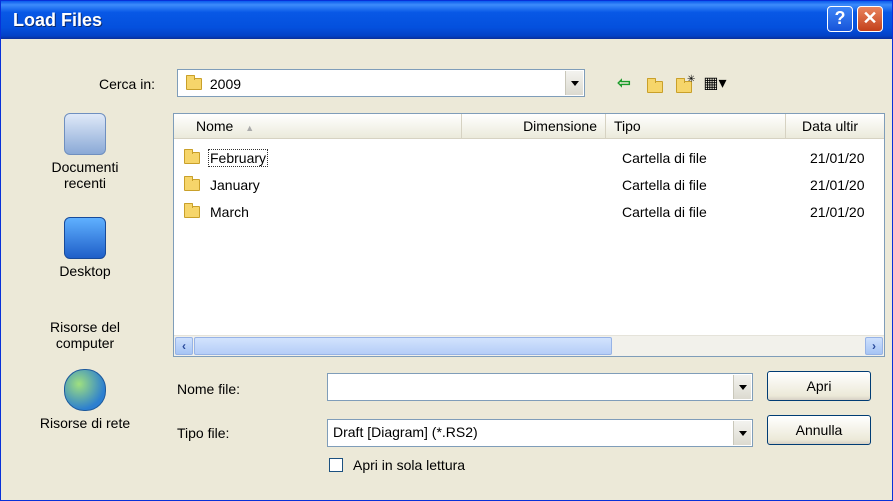 The width and height of the screenshot is (893, 501). I want to click on column-size: Dimensione, so click(534, 126).